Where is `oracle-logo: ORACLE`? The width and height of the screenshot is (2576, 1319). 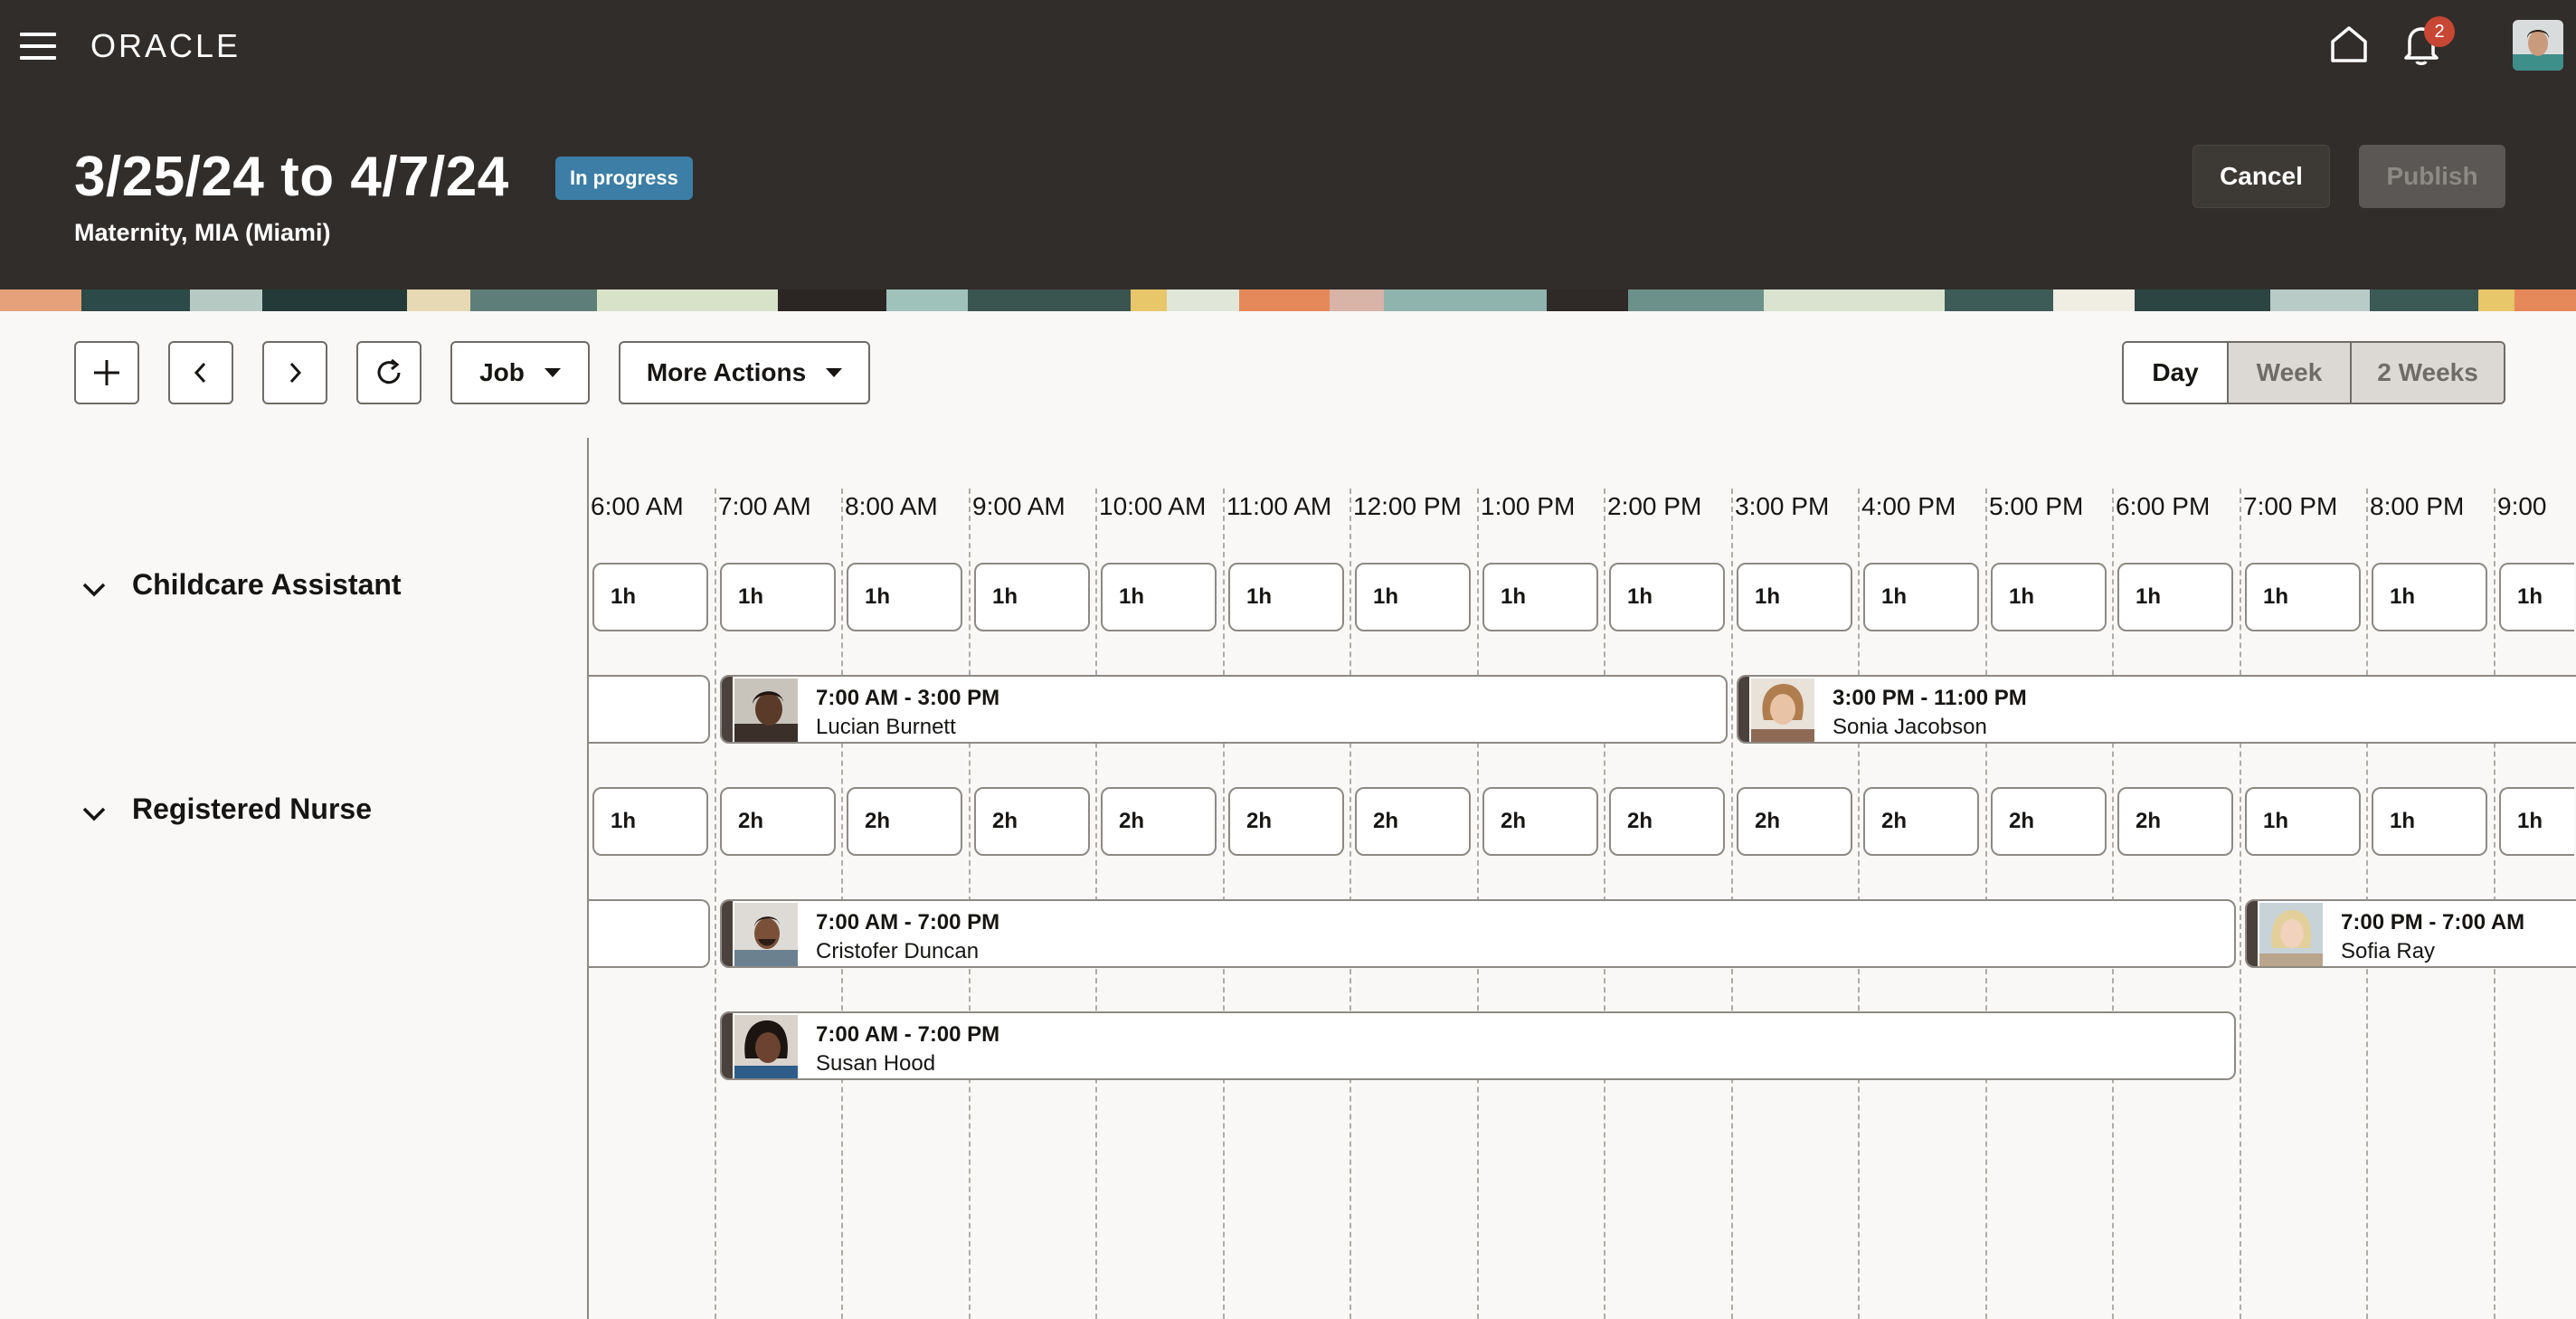
oracle-logo: ORACLE is located at coordinates (166, 45).